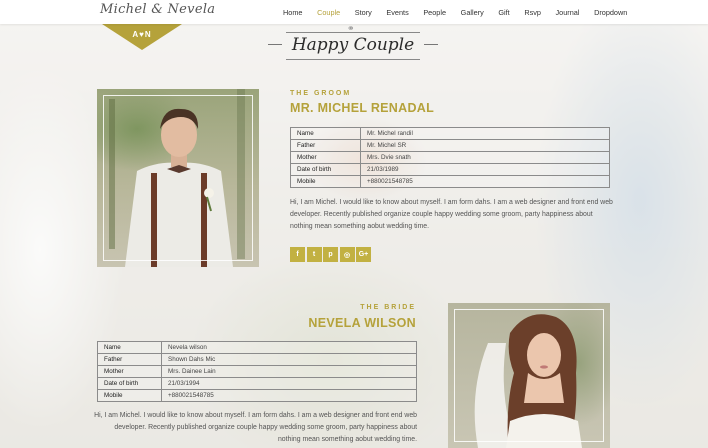 The height and width of the screenshot is (448, 708). What do you see at coordinates (397, 12) in the screenshot?
I see `nav-events: Events` at bounding box center [397, 12].